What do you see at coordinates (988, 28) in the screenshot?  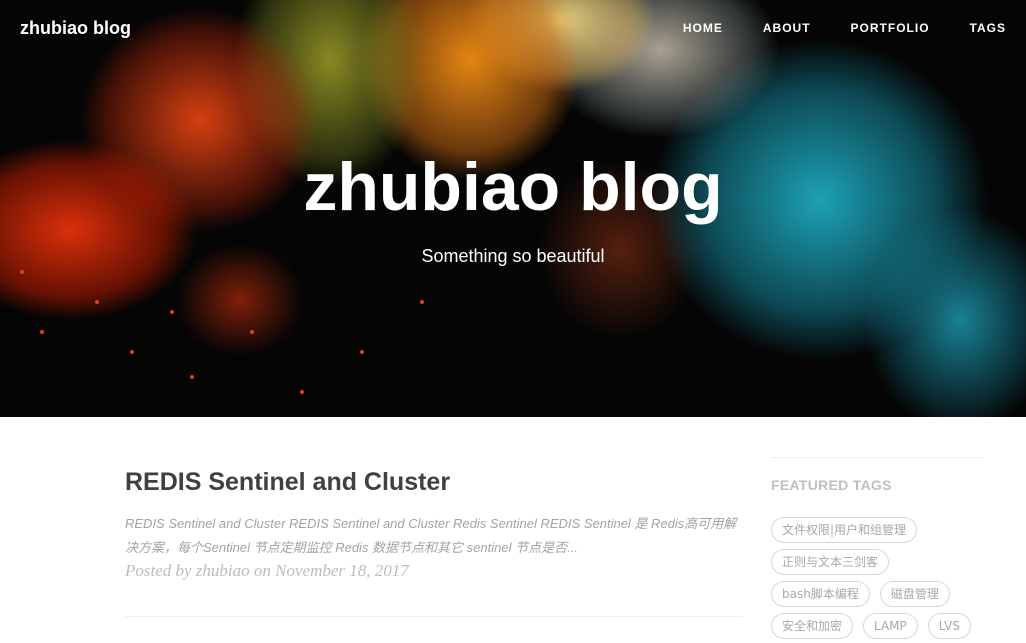 I see `nav-tags: TAGS` at bounding box center [988, 28].